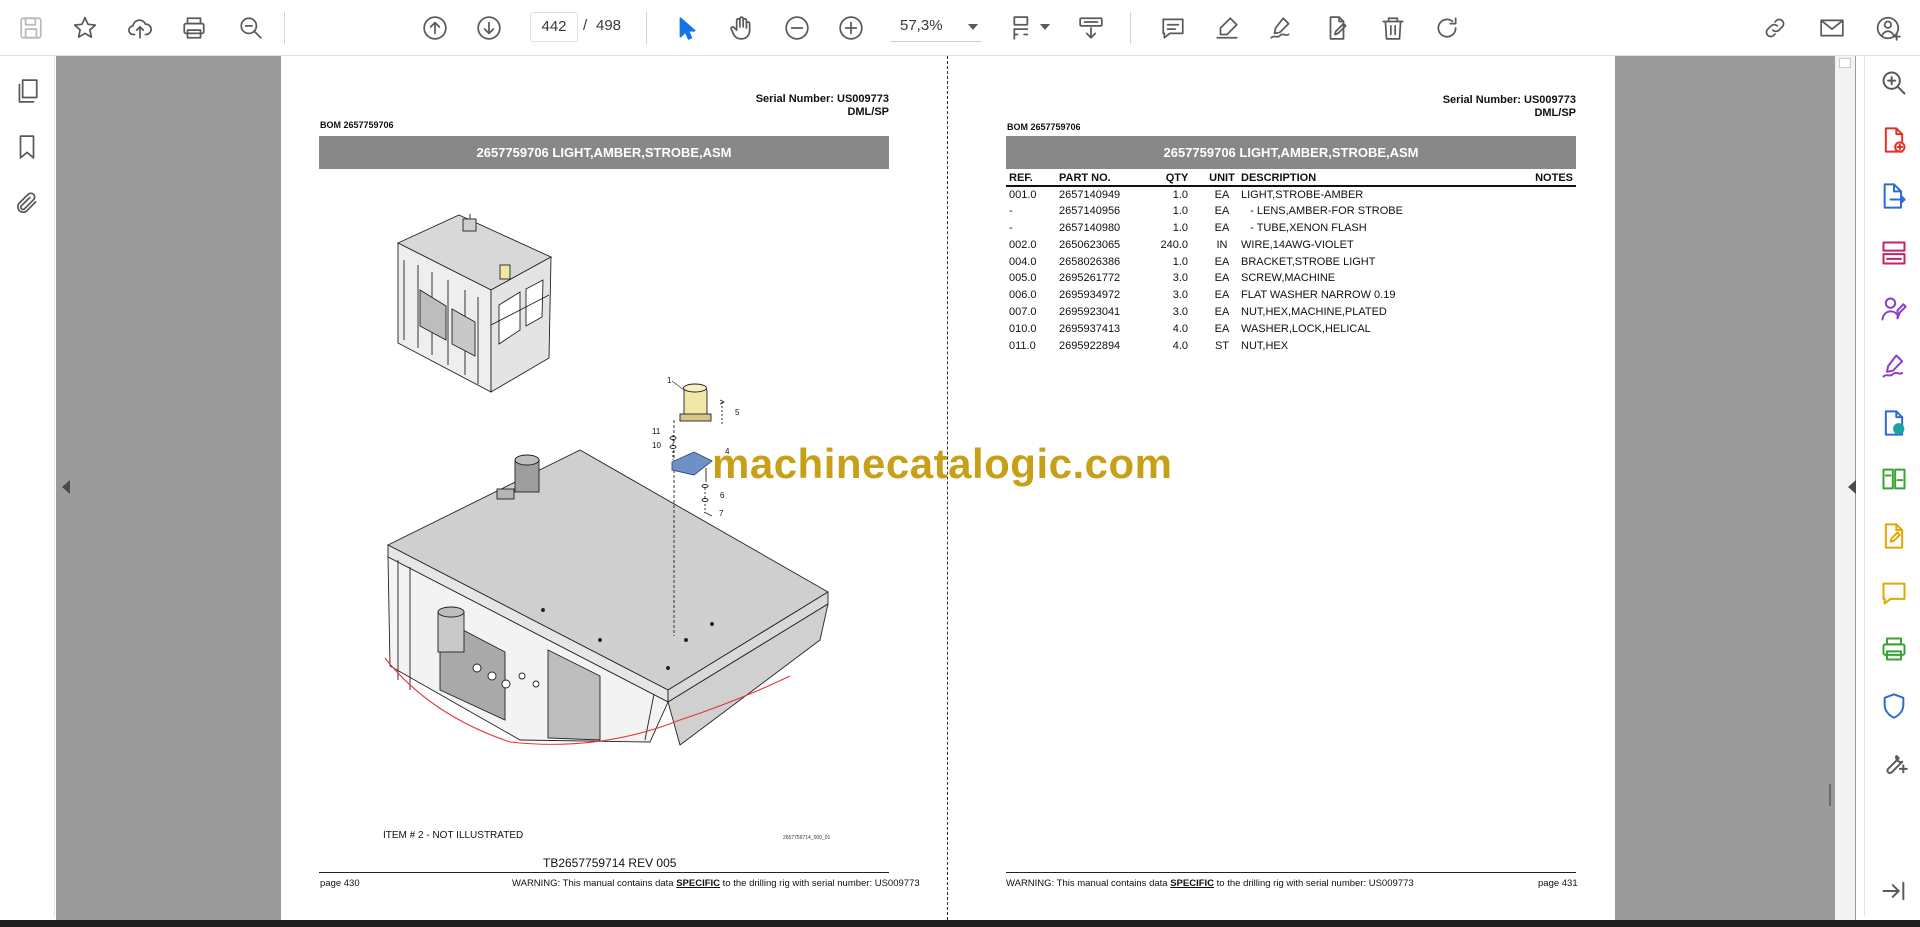 The image size is (1920, 927). Describe the element at coordinates (1177, 179) in the screenshot. I see `column-header: QTY` at that location.